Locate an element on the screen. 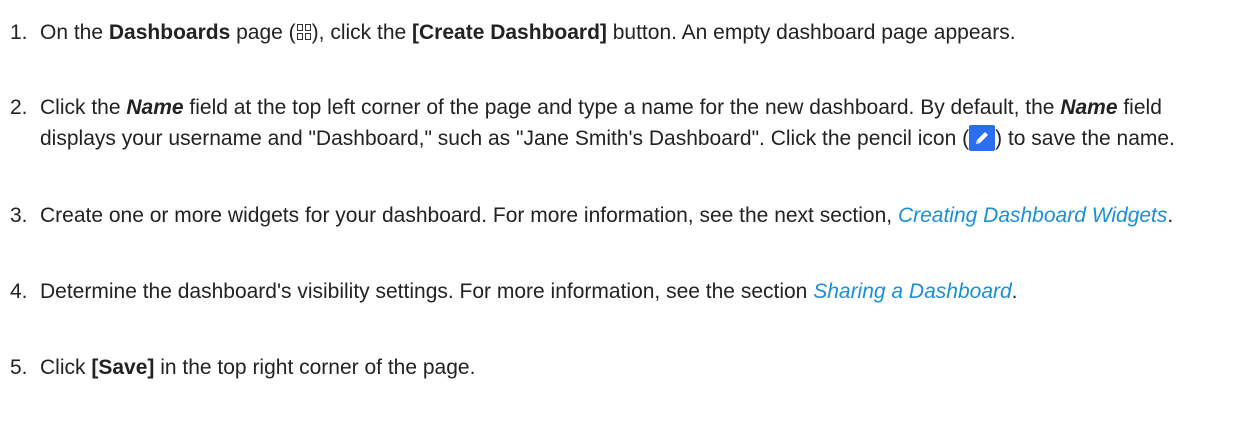  dashboards-grid-icon is located at coordinates (304, 32).